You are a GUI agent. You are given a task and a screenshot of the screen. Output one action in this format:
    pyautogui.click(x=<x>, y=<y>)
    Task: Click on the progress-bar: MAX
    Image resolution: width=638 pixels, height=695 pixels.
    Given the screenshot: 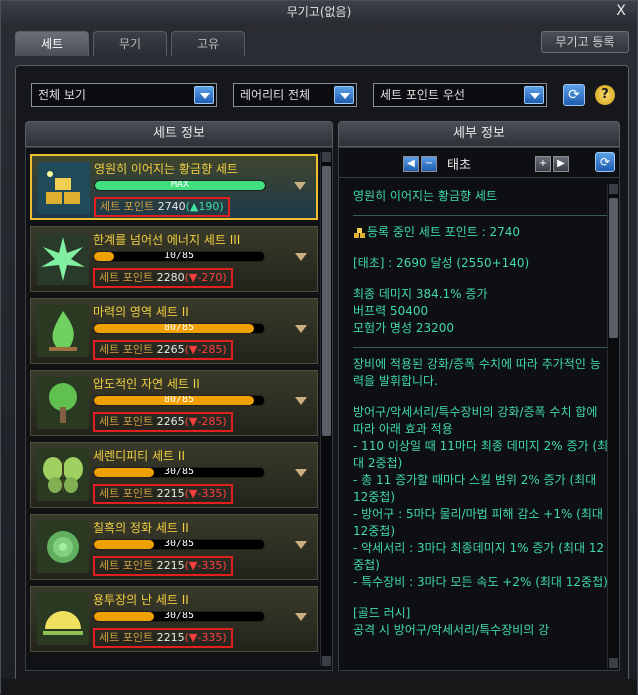 What is the action you would take?
    pyautogui.click(x=180, y=185)
    